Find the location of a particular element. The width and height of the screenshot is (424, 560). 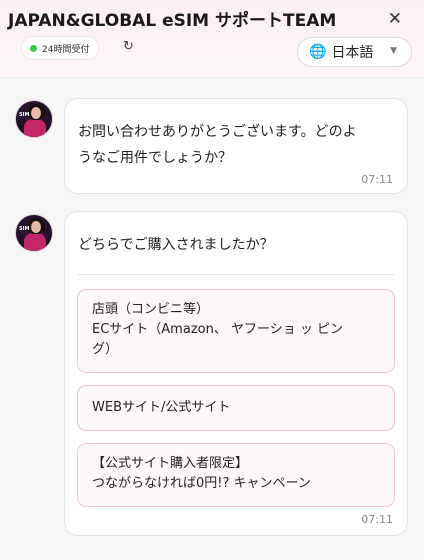

language-select: 🌐 日本語 ▼ is located at coordinates (354, 52).